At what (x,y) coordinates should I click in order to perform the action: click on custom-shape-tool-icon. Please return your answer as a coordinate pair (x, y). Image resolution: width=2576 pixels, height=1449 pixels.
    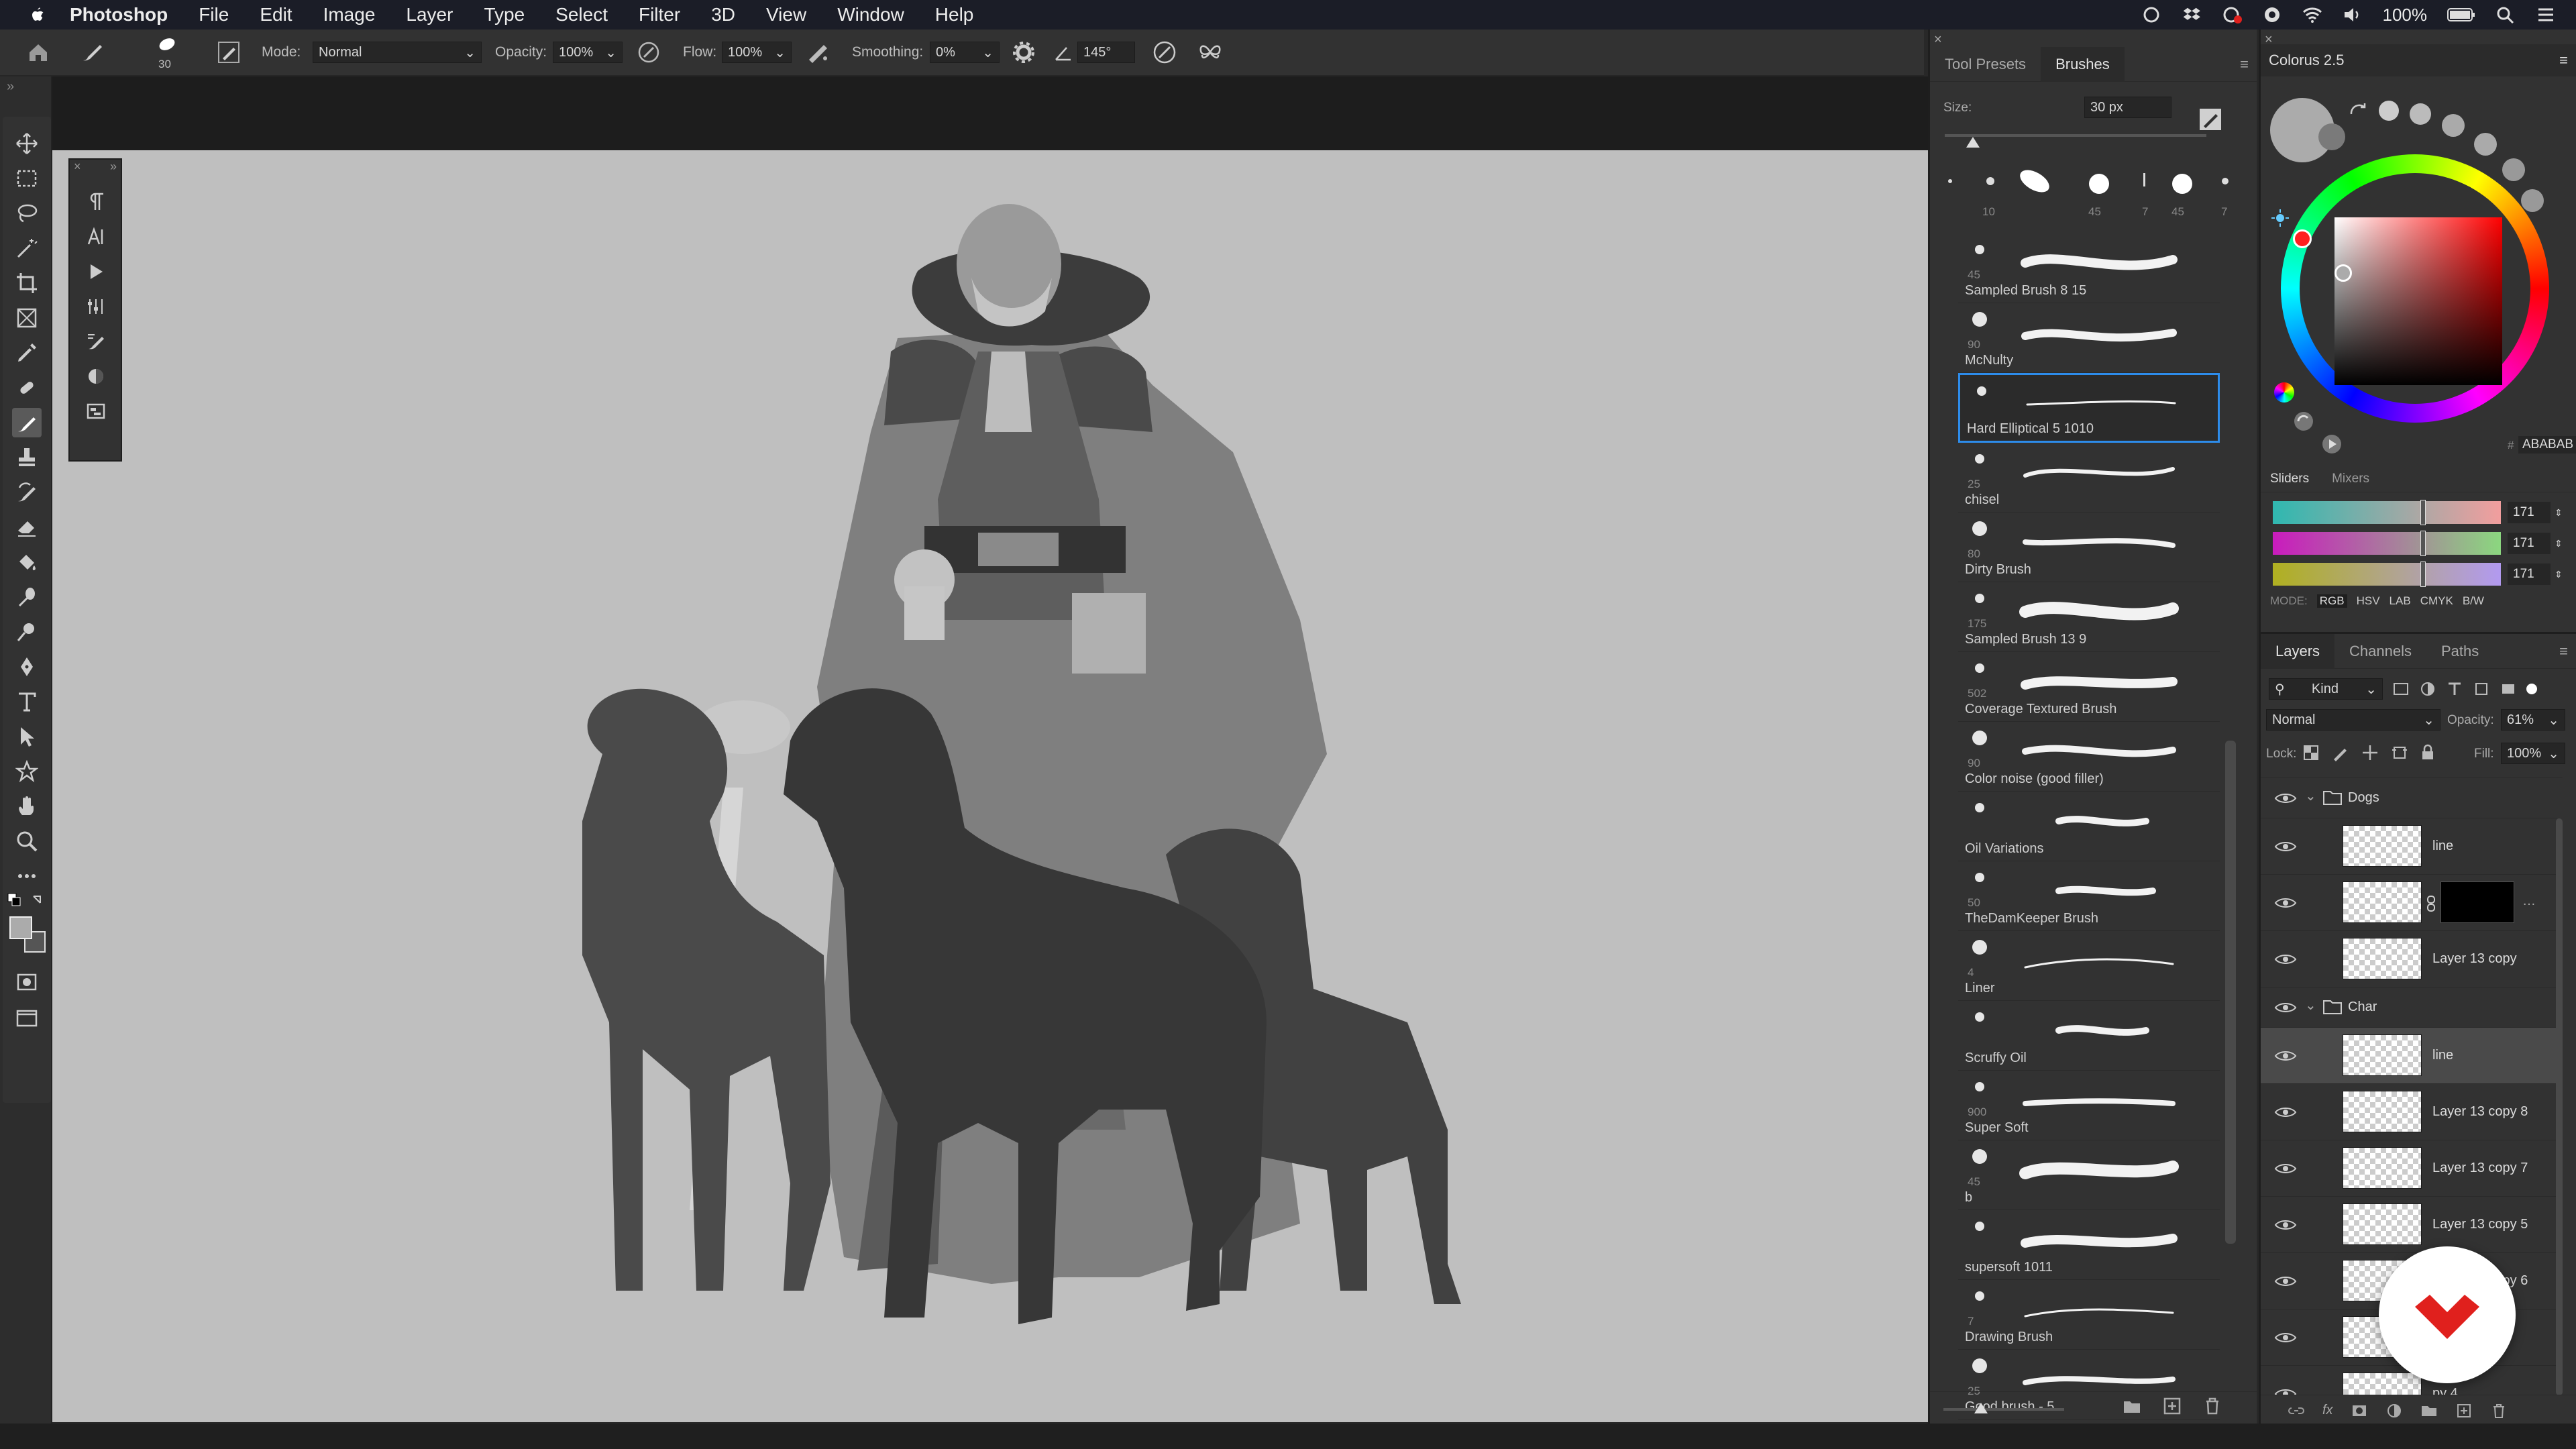
    Looking at the image, I should click on (27, 771).